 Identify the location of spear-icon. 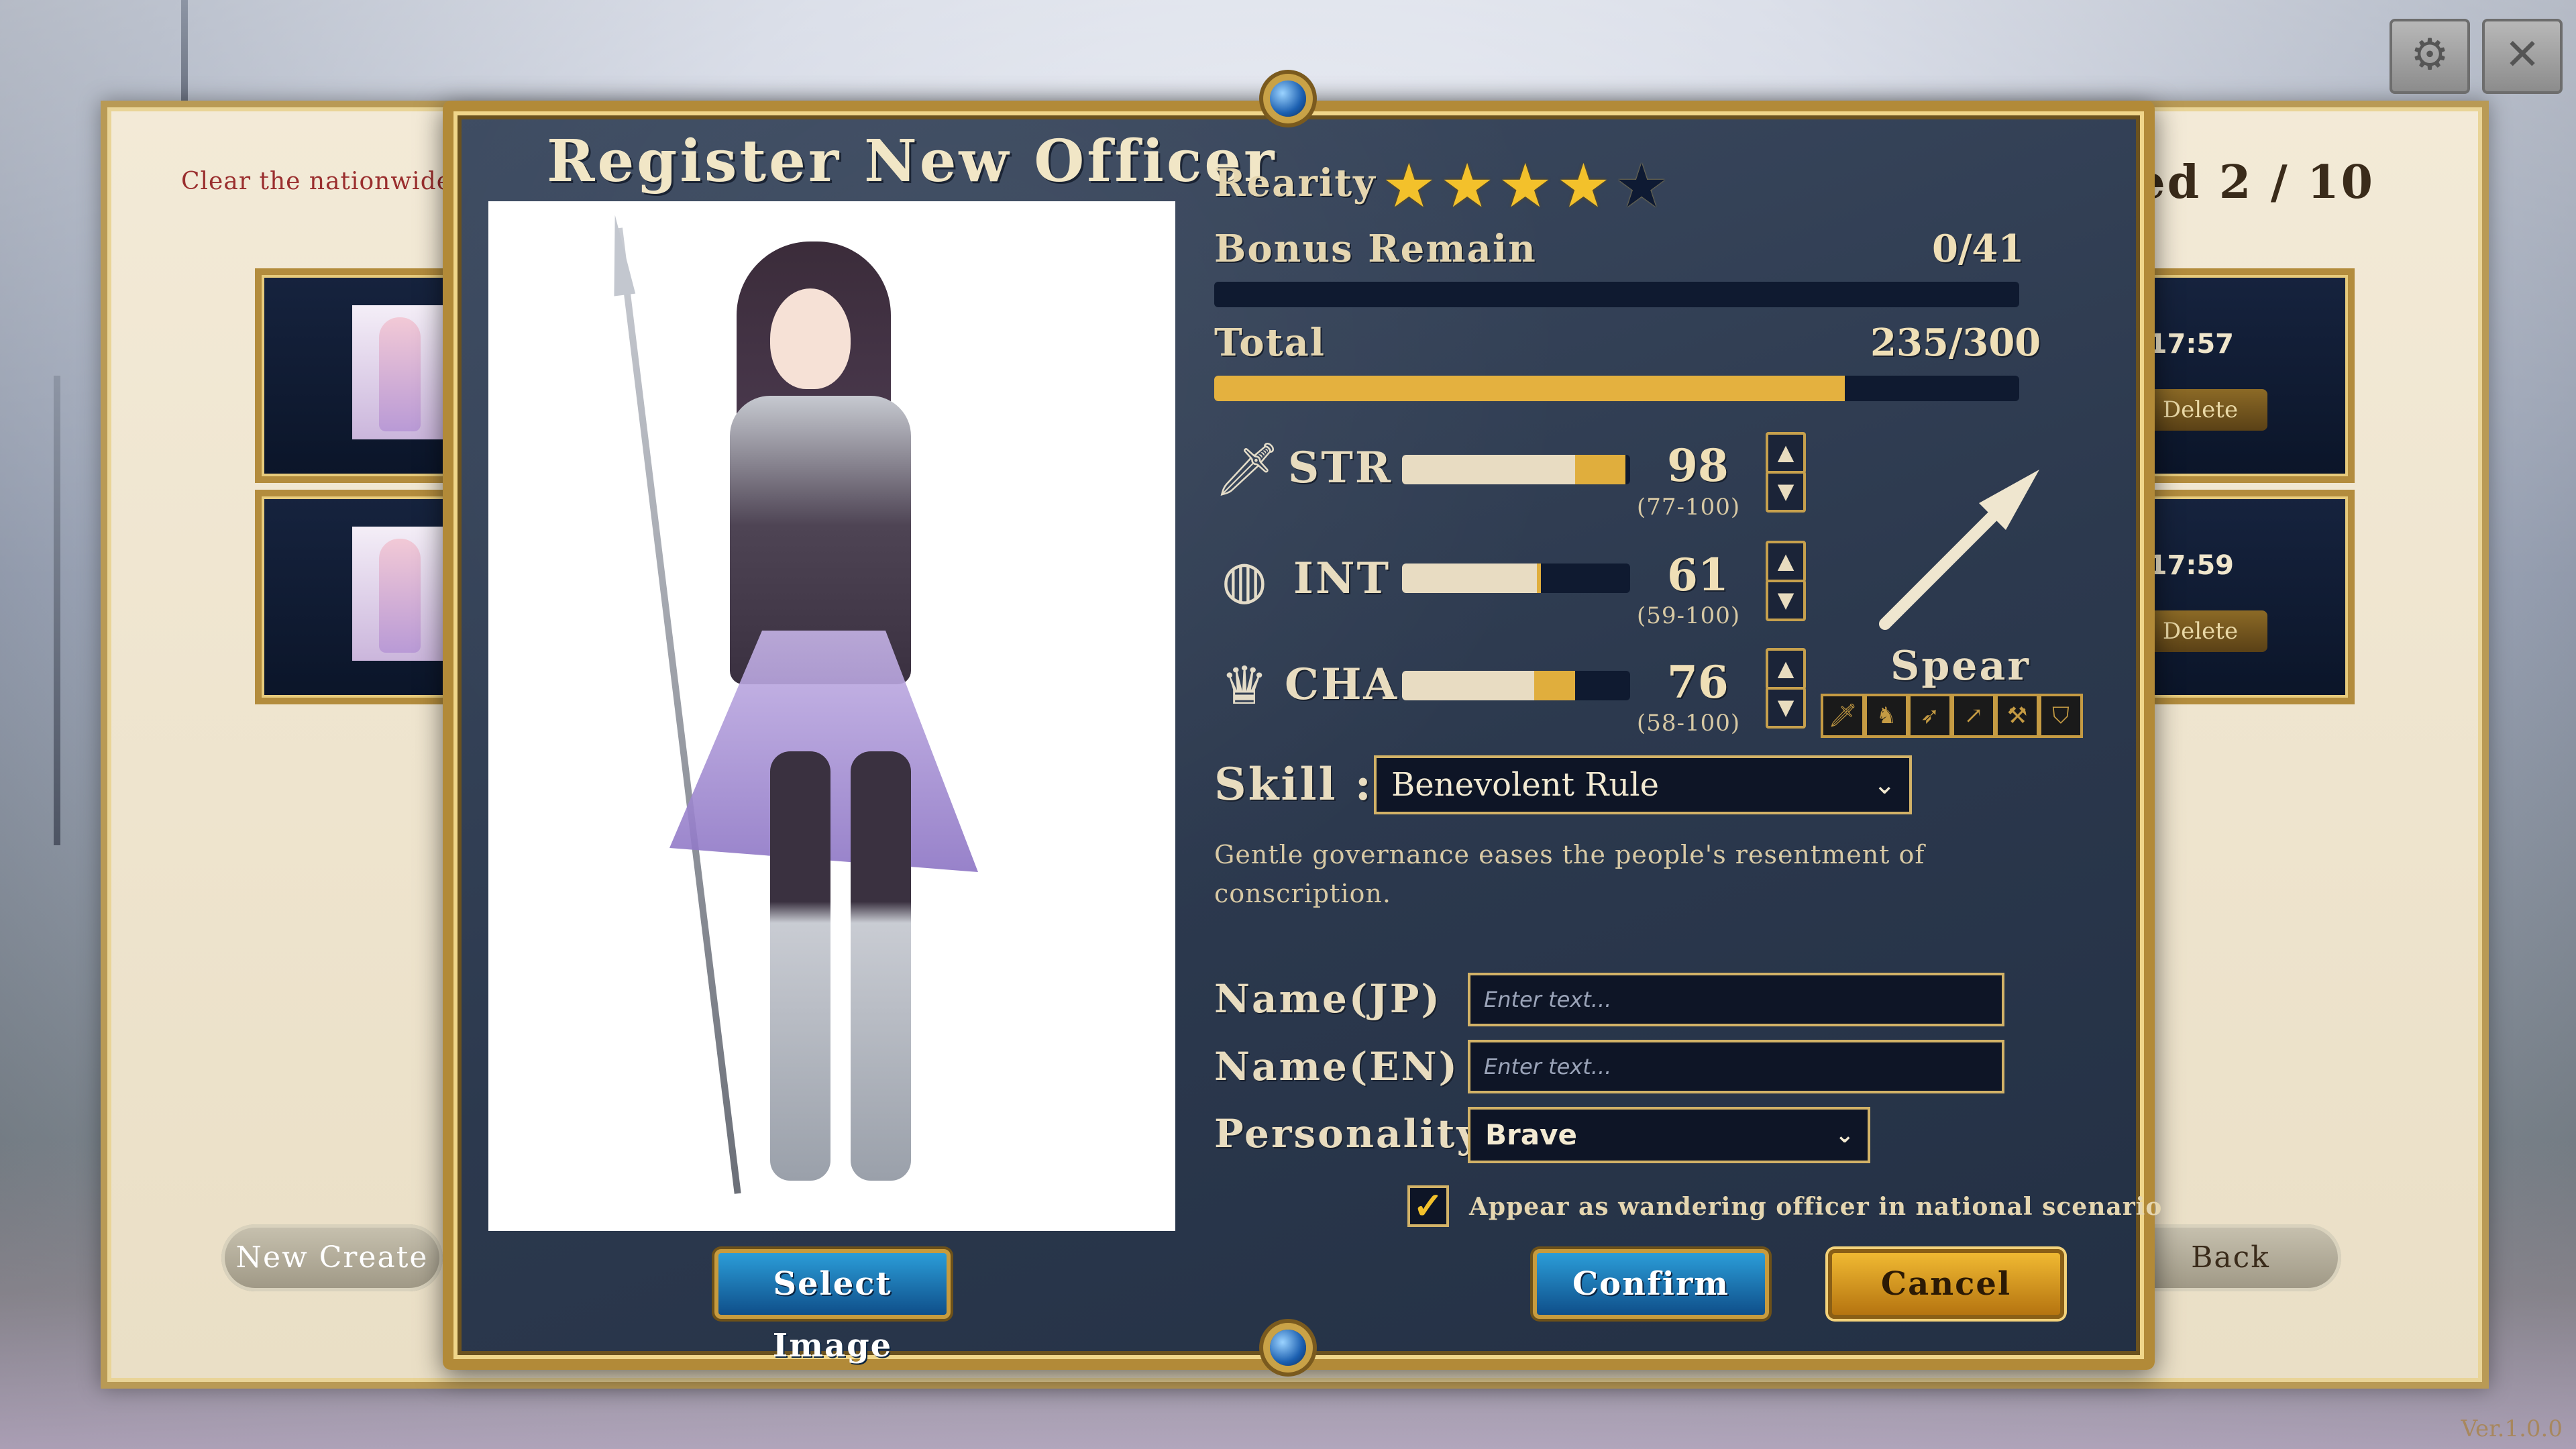
(1959, 550).